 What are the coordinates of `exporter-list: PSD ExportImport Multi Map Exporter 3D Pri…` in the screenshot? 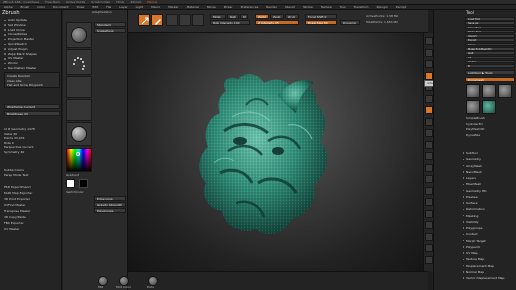 It's located at (32, 208).